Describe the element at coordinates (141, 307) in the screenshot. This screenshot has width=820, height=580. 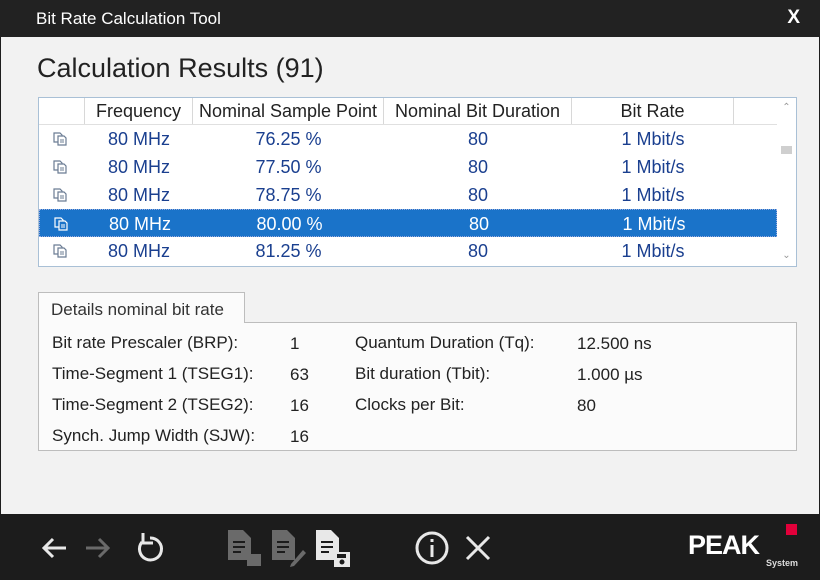
I see `tab-details-nominal-bit-rate: Details nominal bit rate` at that location.